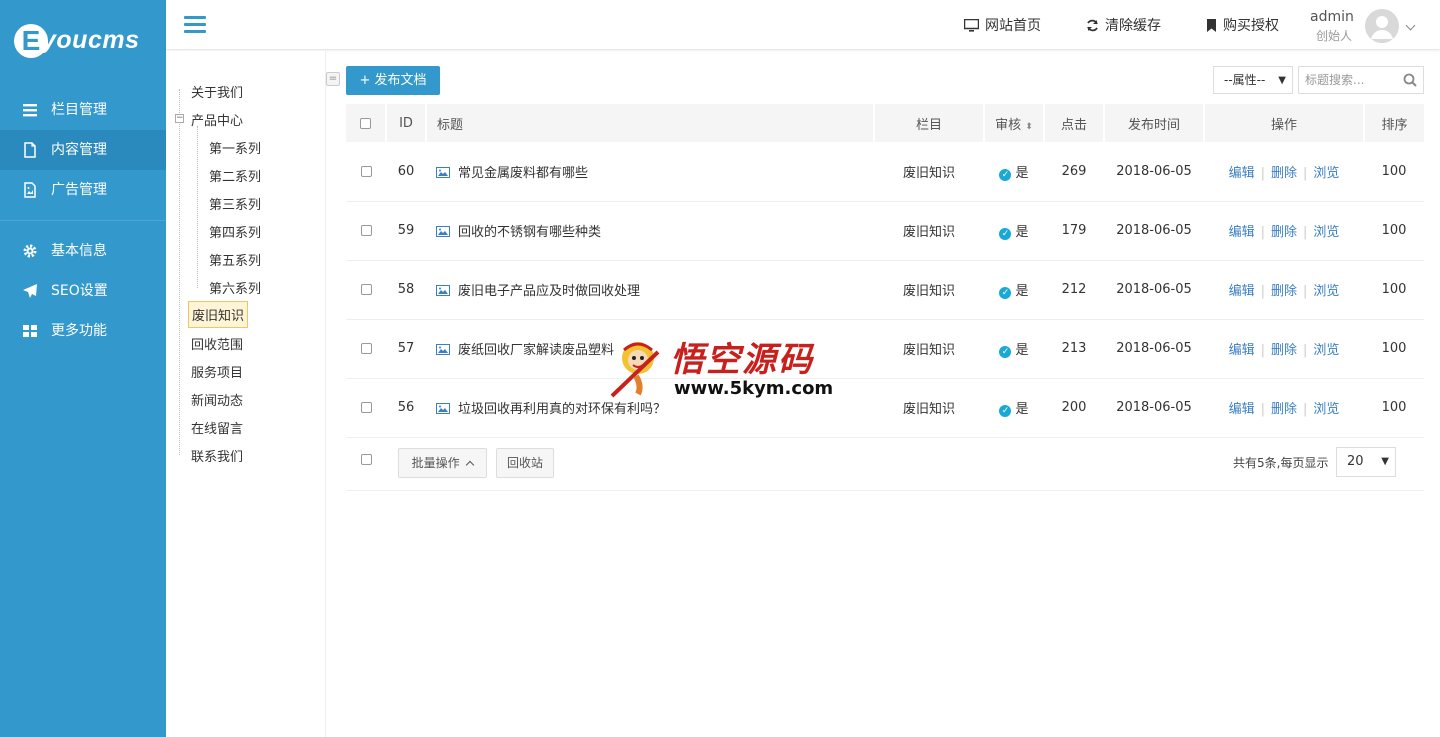  I want to click on search-icon, so click(1410, 80).